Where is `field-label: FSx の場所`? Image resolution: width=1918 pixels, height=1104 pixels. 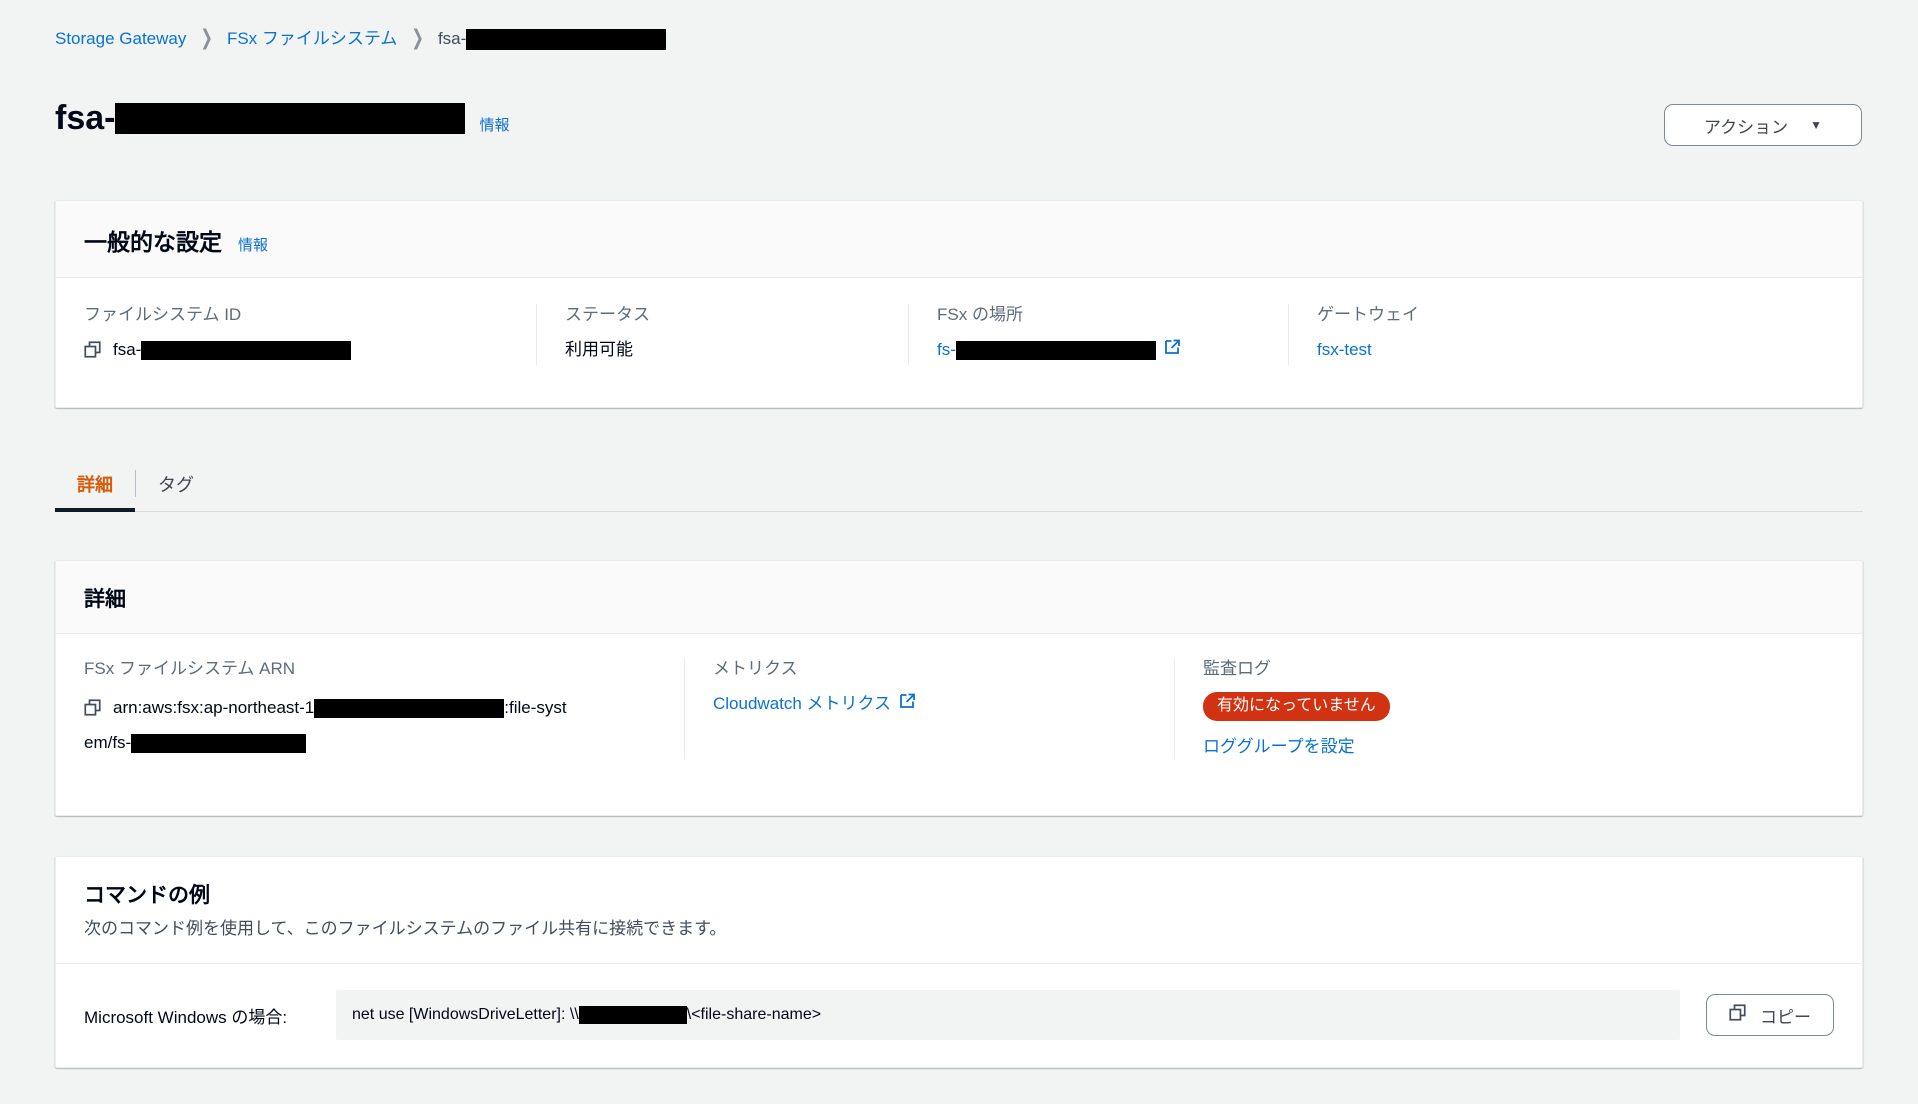 field-label: FSx の場所 is located at coordinates (980, 314).